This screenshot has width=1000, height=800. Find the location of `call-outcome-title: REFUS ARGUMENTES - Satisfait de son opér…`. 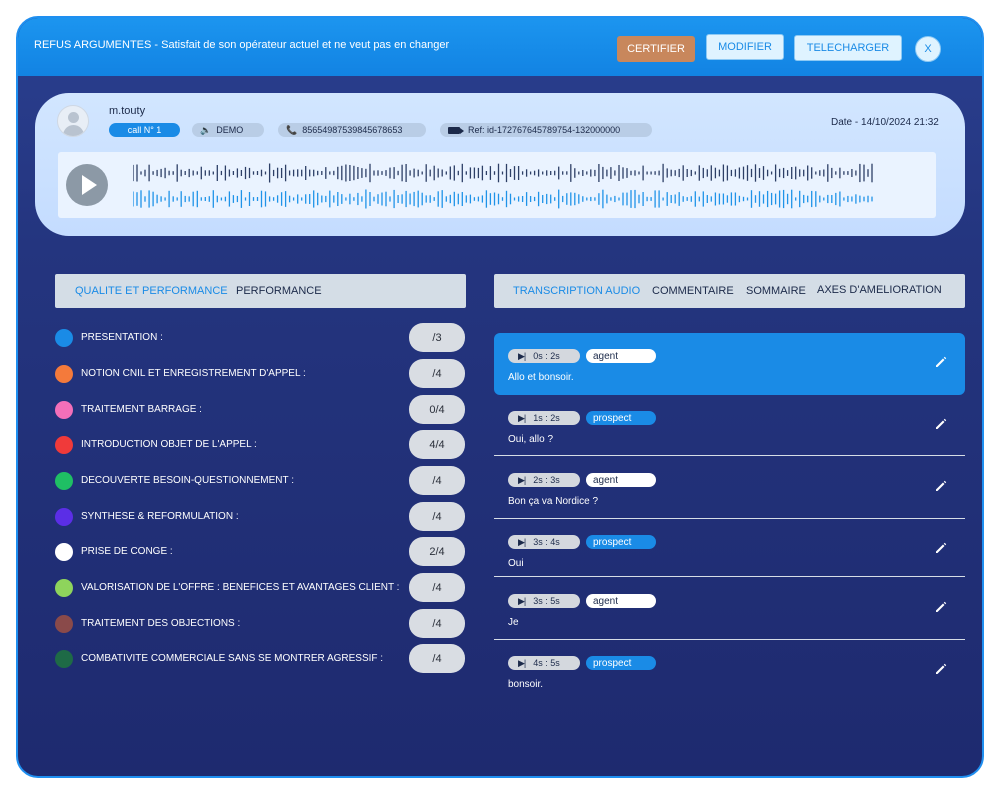

call-outcome-title: REFUS ARGUMENTES - Satisfait de son opér… is located at coordinates (242, 45).